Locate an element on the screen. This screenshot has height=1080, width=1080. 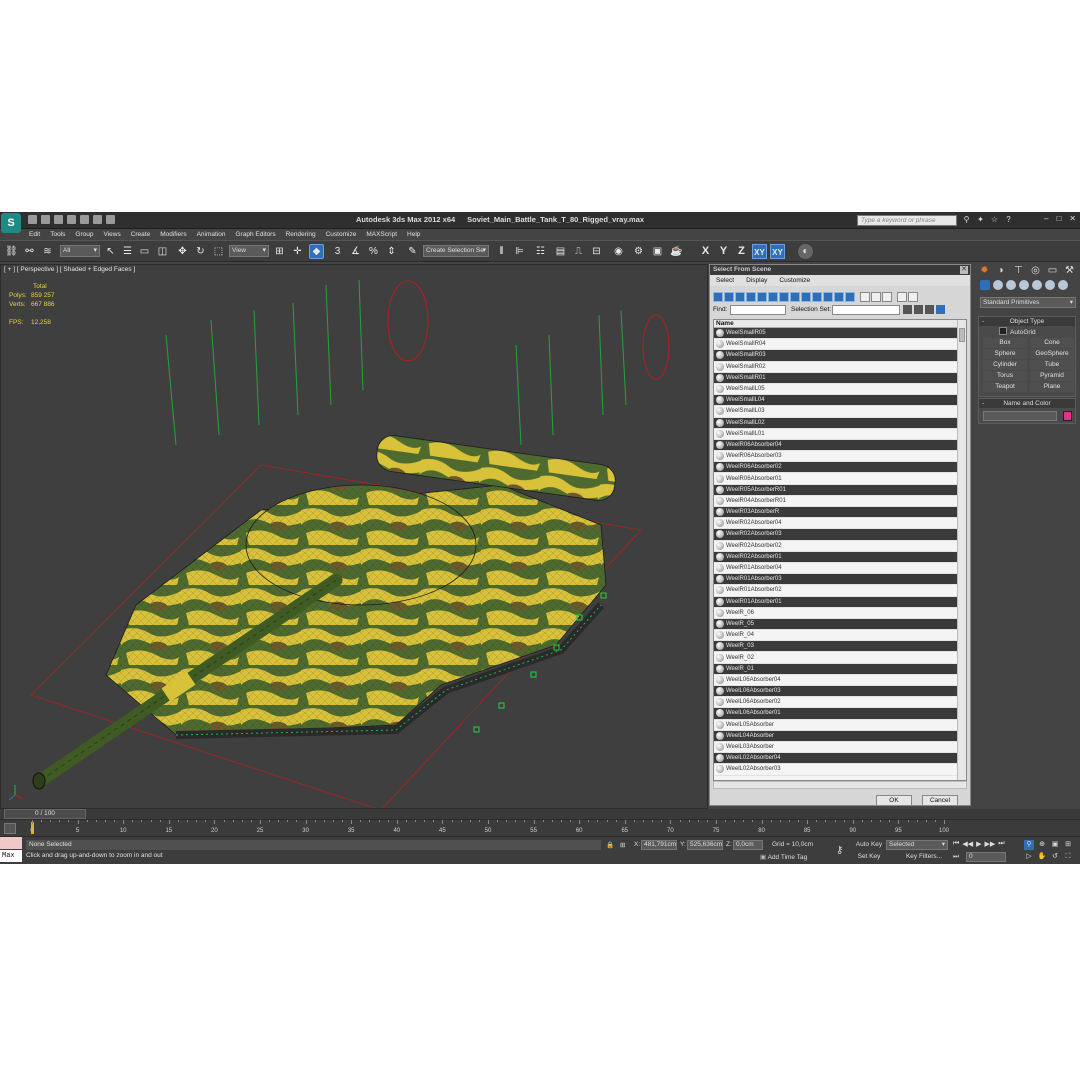
list-item: WeelR01Absorber04 is located at coordinates (836, 568).